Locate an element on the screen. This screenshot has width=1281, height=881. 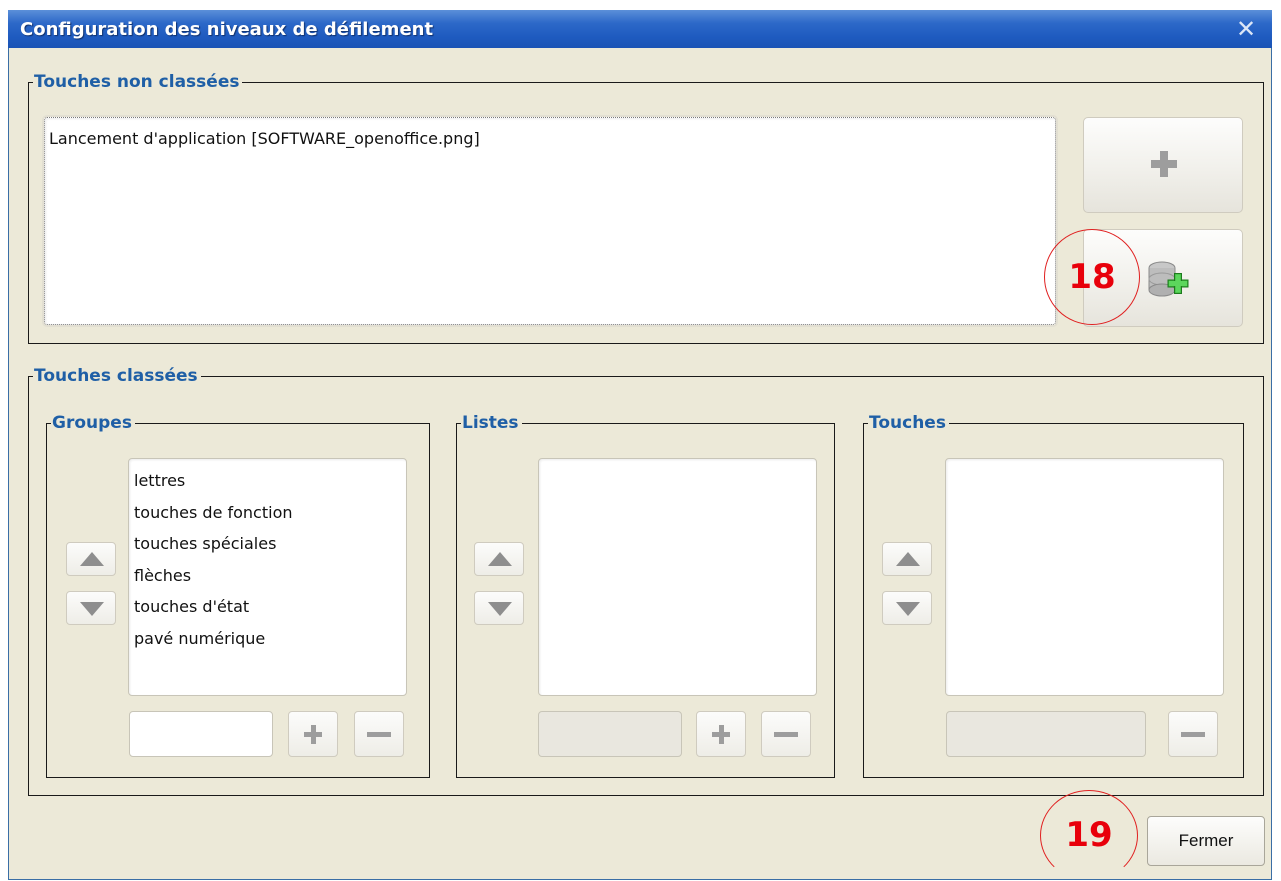
group-move-up-button is located at coordinates (91, 559).